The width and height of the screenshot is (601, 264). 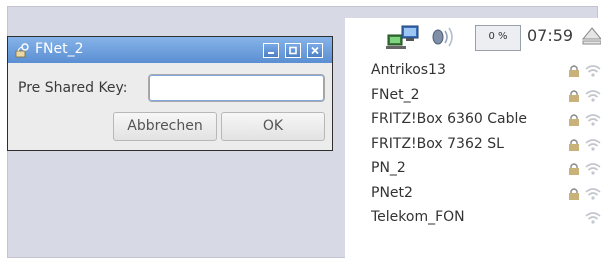 I want to click on network-ssid: PNet2, so click(x=392, y=192).